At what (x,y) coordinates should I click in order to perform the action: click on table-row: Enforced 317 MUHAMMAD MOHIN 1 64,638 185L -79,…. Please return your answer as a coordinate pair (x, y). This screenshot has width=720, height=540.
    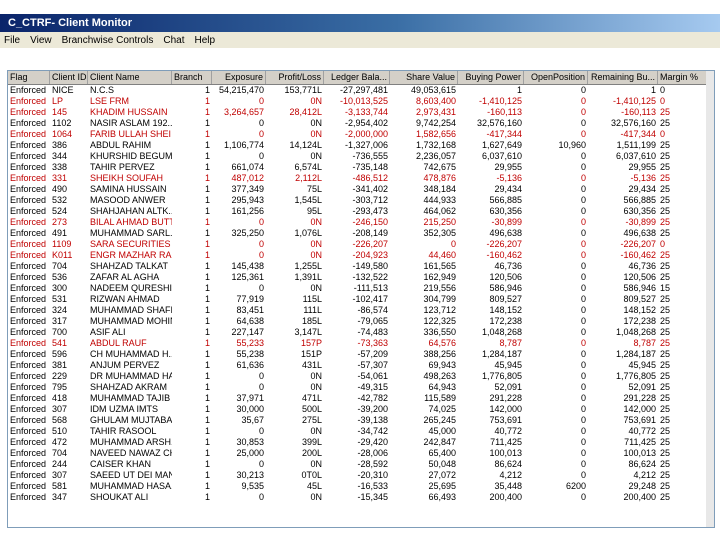
    Looking at the image, I should click on (361, 321).